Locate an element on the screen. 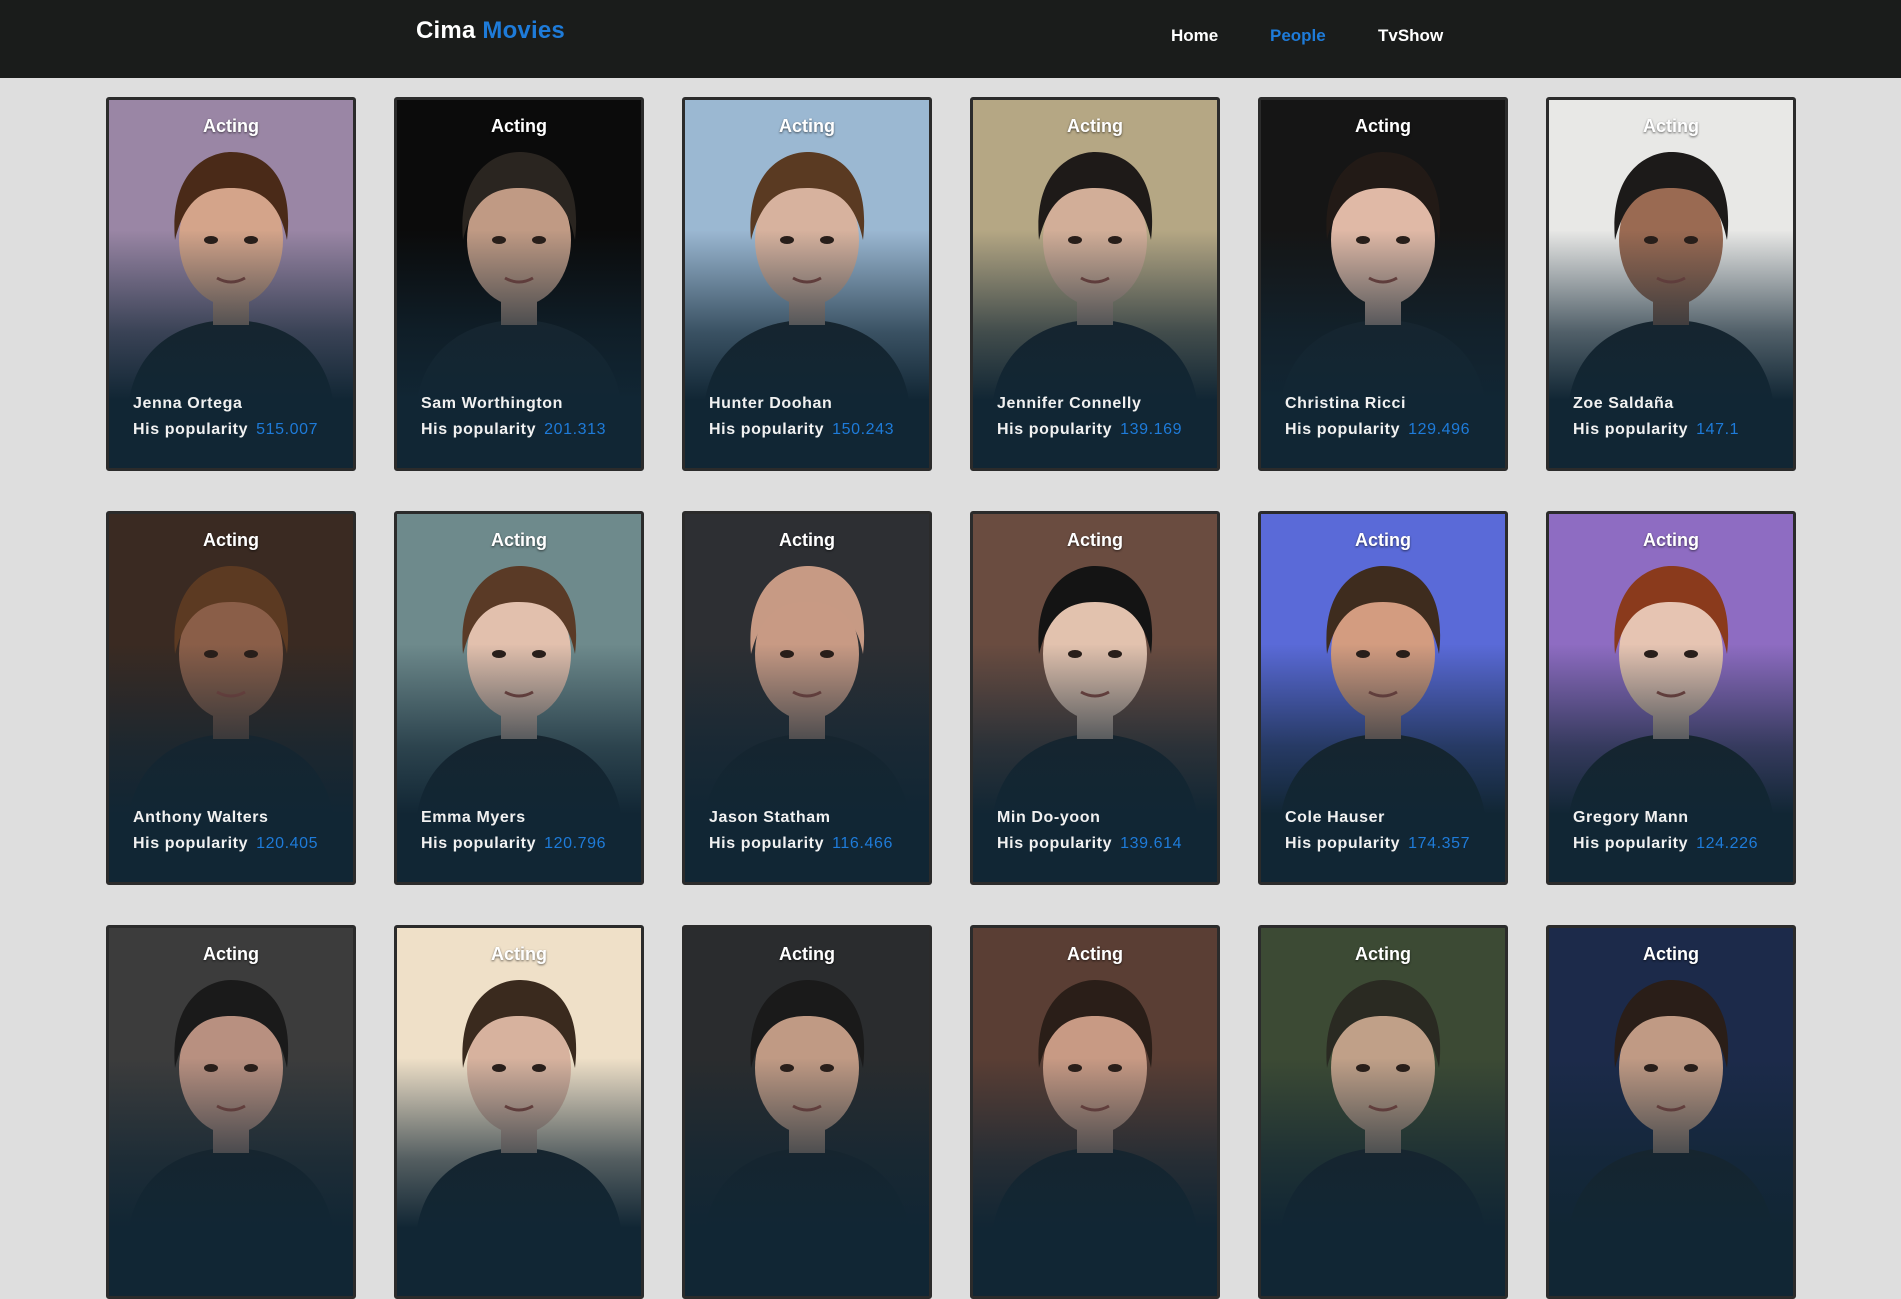 This screenshot has height=1299, width=1901. popularity-row: His popularity 120.796 is located at coordinates (513, 844).